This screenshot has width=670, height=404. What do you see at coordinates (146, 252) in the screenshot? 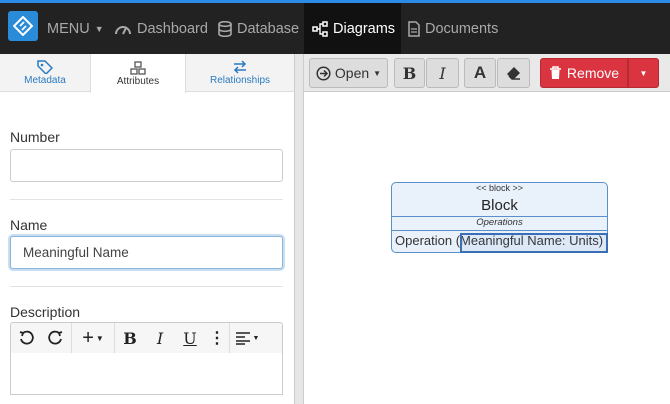
I see `name-input: Meaningful Name` at bounding box center [146, 252].